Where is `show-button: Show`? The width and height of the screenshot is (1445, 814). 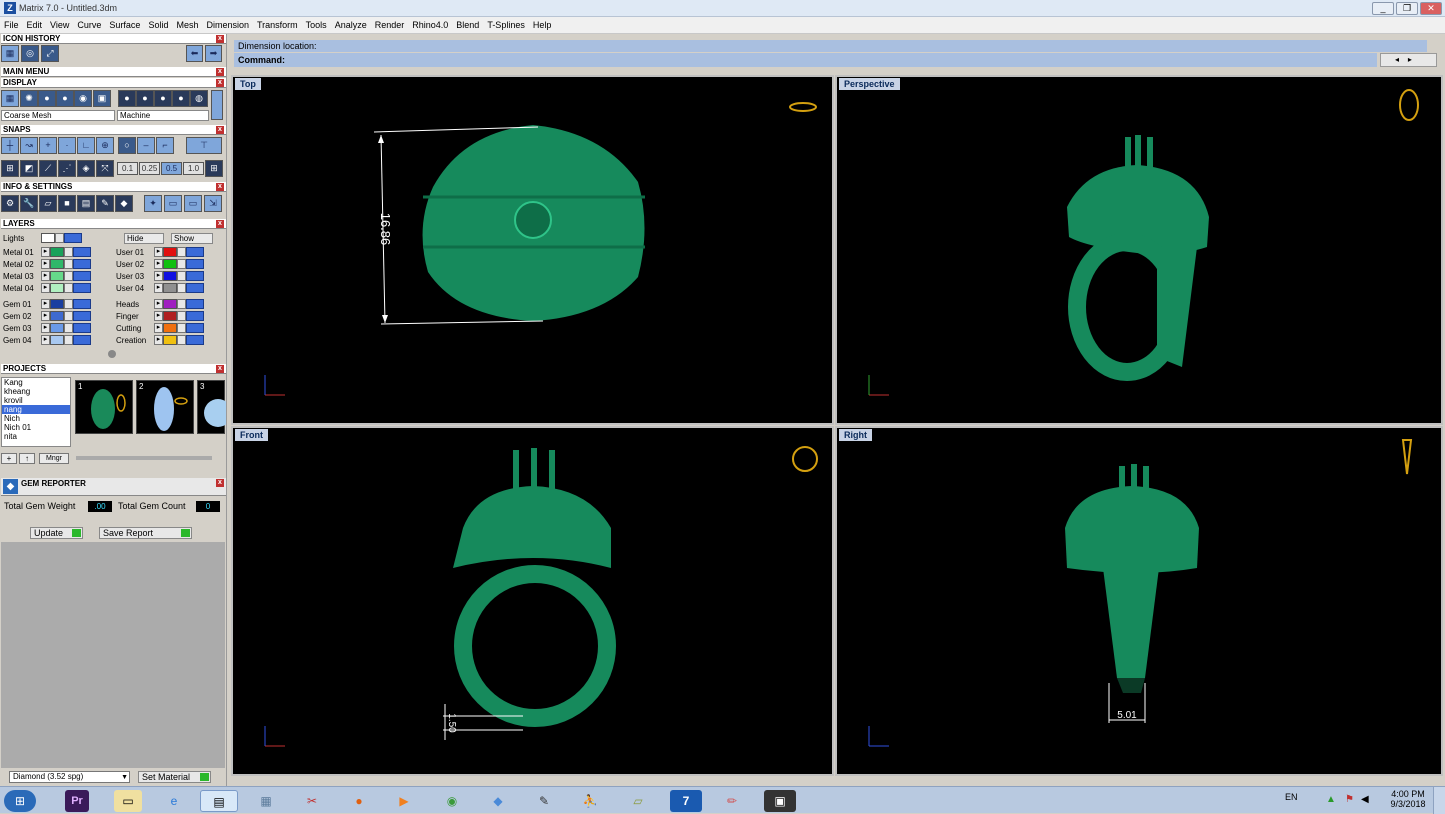
show-button: Show is located at coordinates (192, 238).